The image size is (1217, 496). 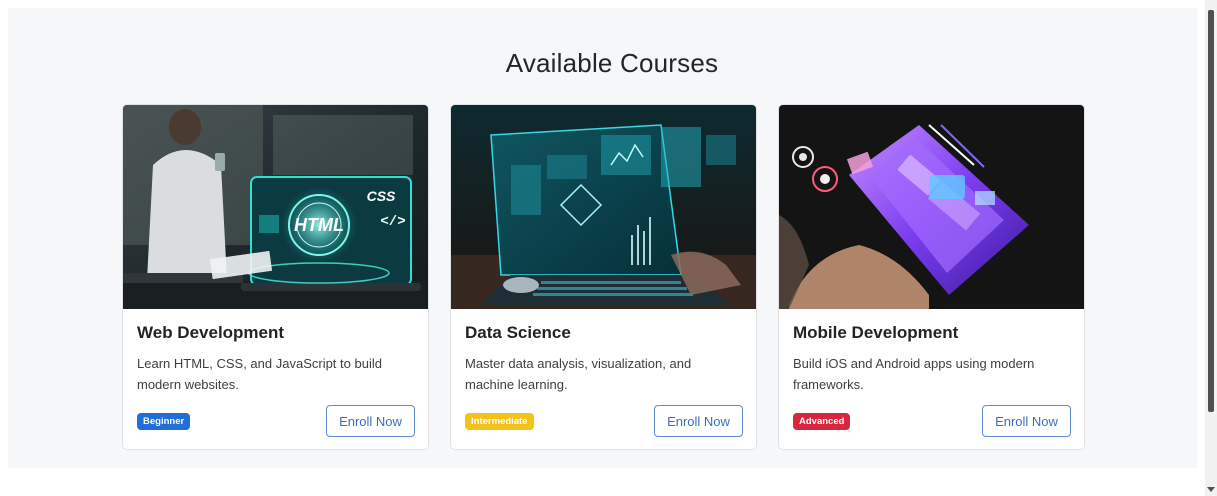 What do you see at coordinates (518, 332) in the screenshot?
I see `course-title: Data Science` at bounding box center [518, 332].